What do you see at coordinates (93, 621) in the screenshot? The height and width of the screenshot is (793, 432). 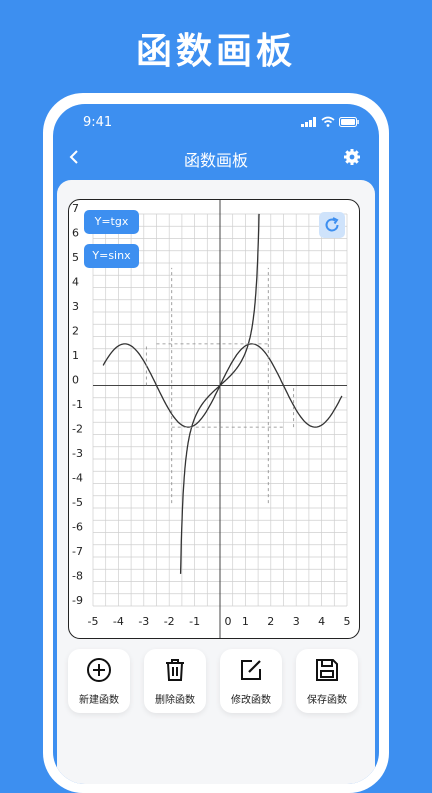 I see `x-tick-label: -5` at bounding box center [93, 621].